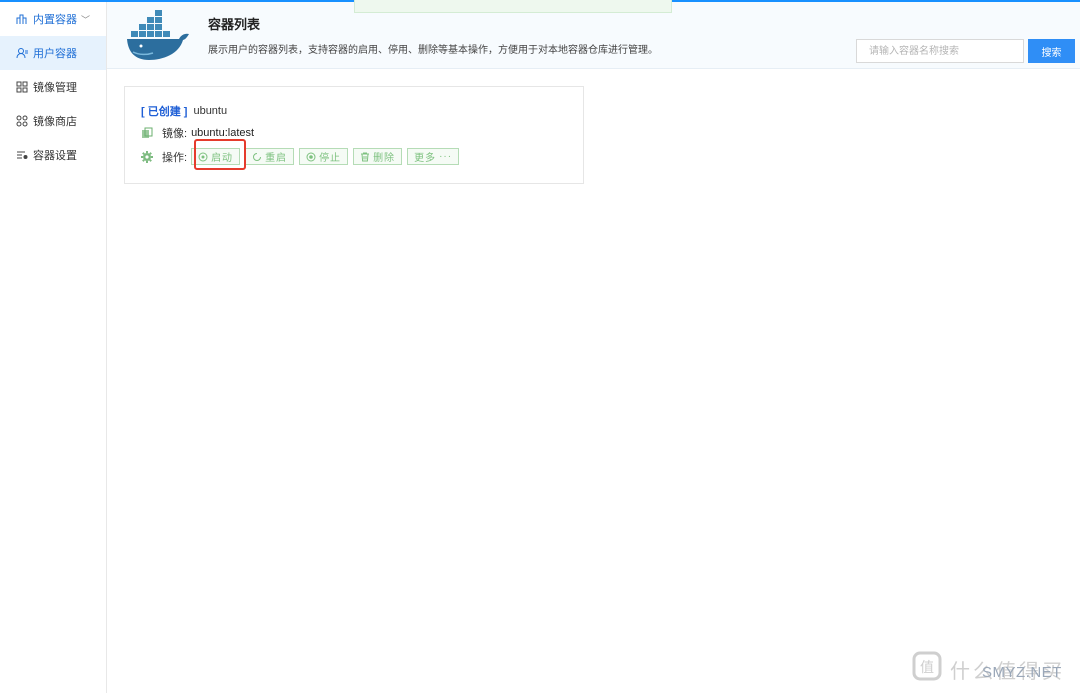 The height and width of the screenshot is (693, 1080). What do you see at coordinates (940, 51) in the screenshot?
I see `search-input` at bounding box center [940, 51].